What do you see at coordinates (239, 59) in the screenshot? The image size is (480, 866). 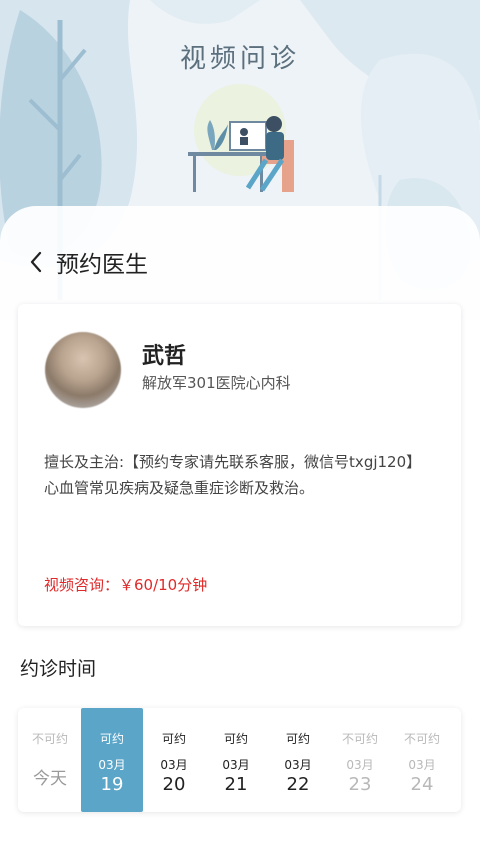 I see `page-header-title: 视频问诊` at bounding box center [239, 59].